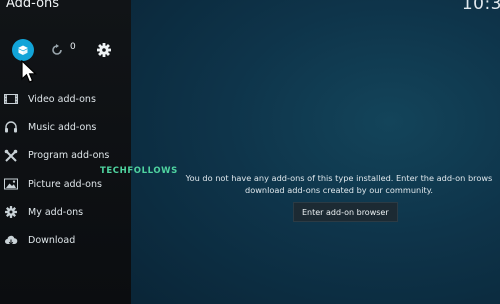  What do you see at coordinates (11, 184) in the screenshot?
I see `picture-icon` at bounding box center [11, 184].